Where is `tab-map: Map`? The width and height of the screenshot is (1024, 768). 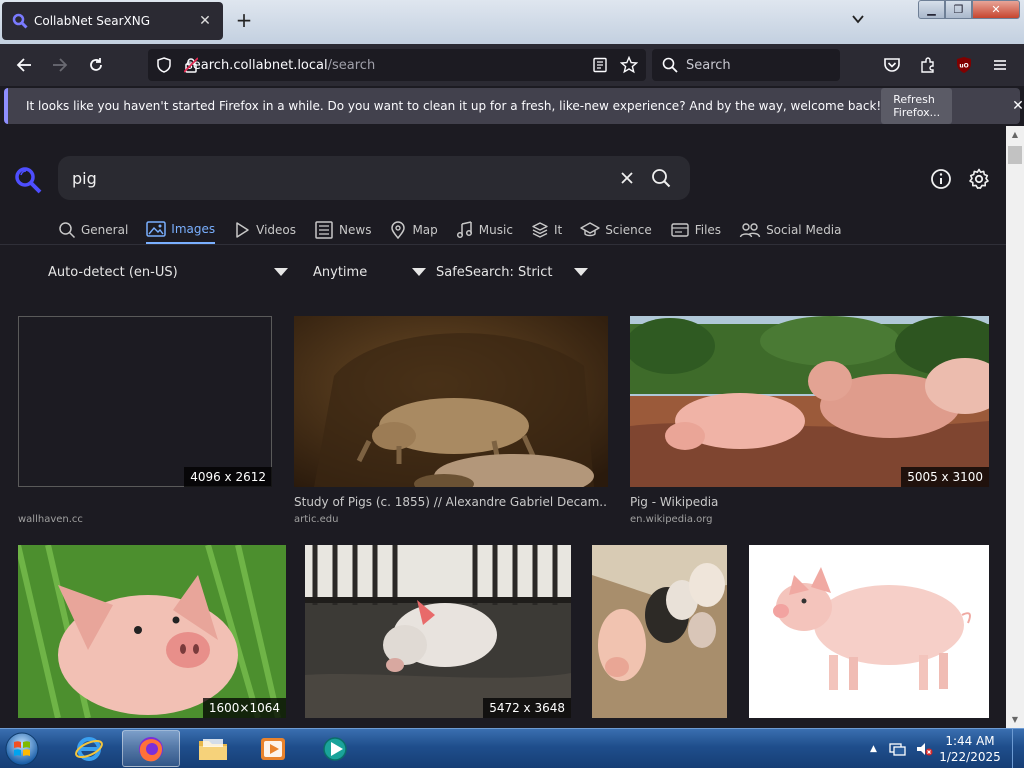
tab-map: Map is located at coordinates (413, 230).